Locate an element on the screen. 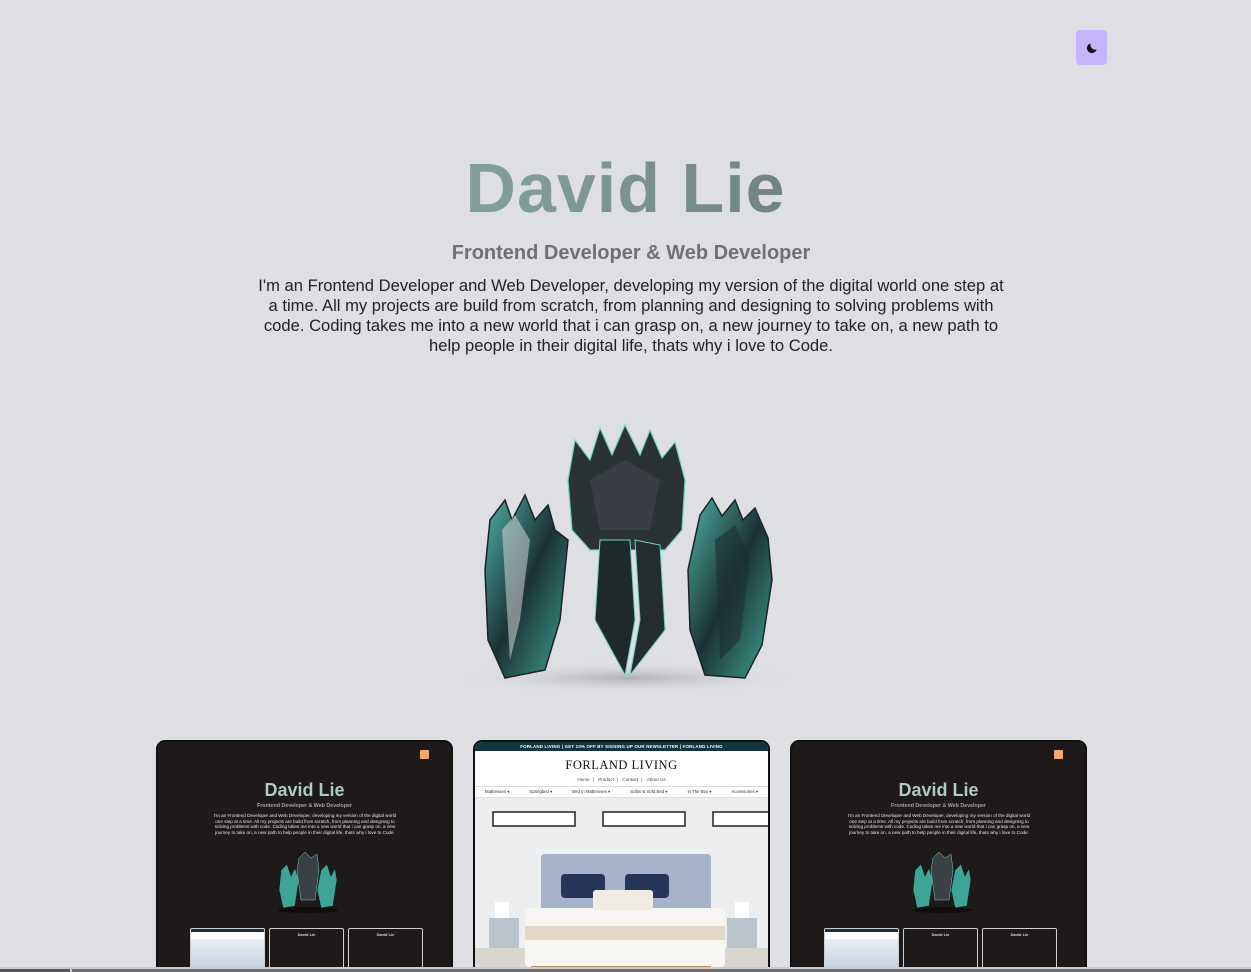 The width and height of the screenshot is (1251, 972). page-title: David Lie is located at coordinates (625, 188).